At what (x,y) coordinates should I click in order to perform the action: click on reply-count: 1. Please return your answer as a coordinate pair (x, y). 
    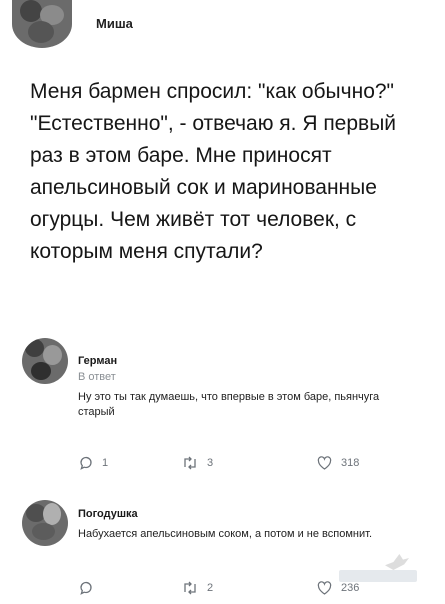
    Looking at the image, I should click on (105, 463).